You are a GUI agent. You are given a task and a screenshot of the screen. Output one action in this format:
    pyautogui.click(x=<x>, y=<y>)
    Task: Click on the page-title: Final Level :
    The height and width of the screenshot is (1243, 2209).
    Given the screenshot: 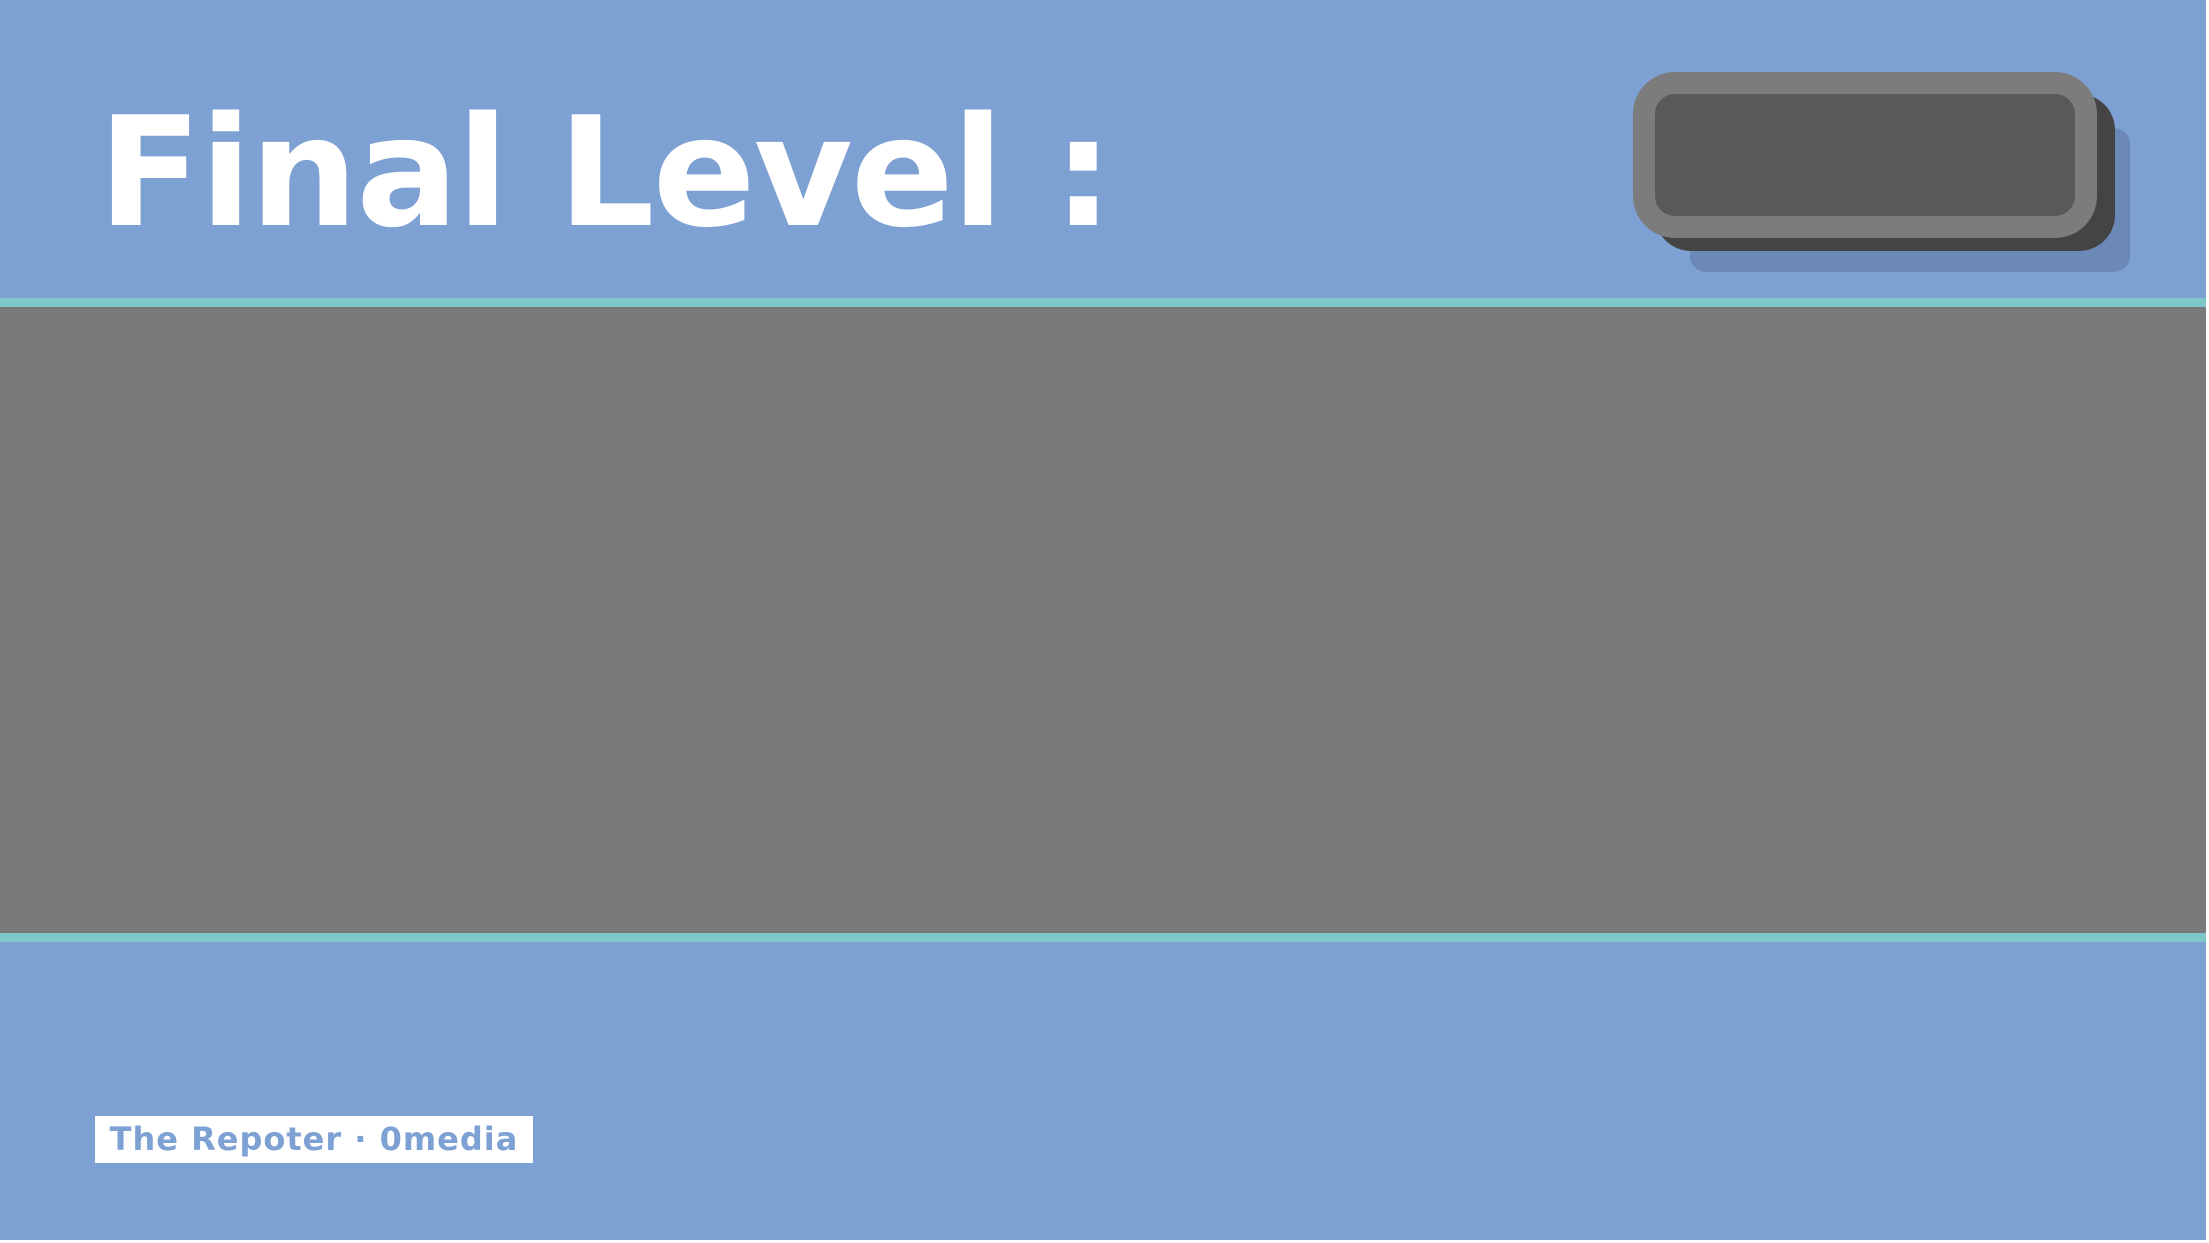 What is the action you would take?
    pyautogui.click(x=606, y=172)
    